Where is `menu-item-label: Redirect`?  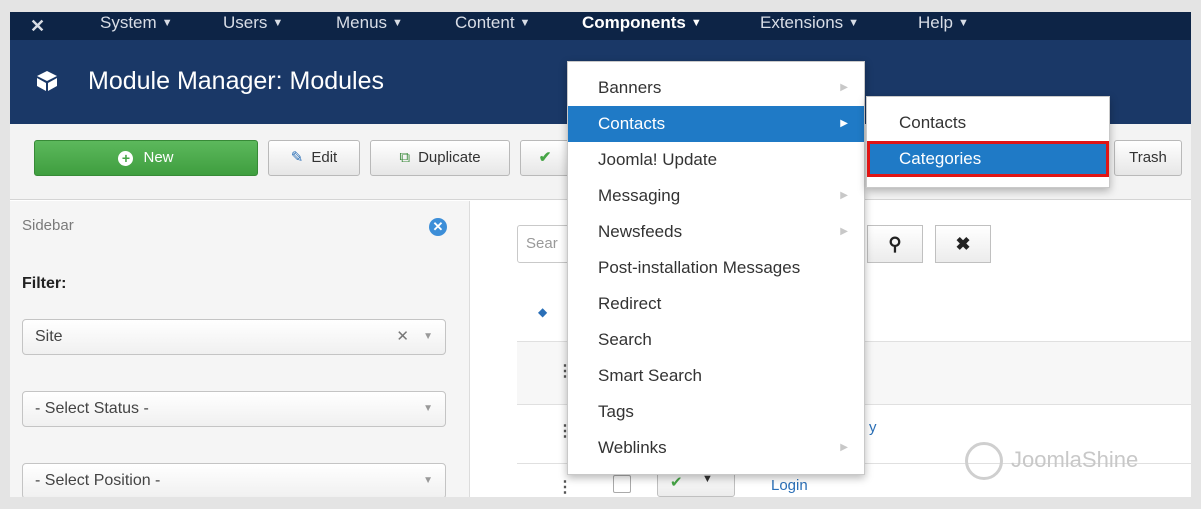 menu-item-label: Redirect is located at coordinates (630, 303).